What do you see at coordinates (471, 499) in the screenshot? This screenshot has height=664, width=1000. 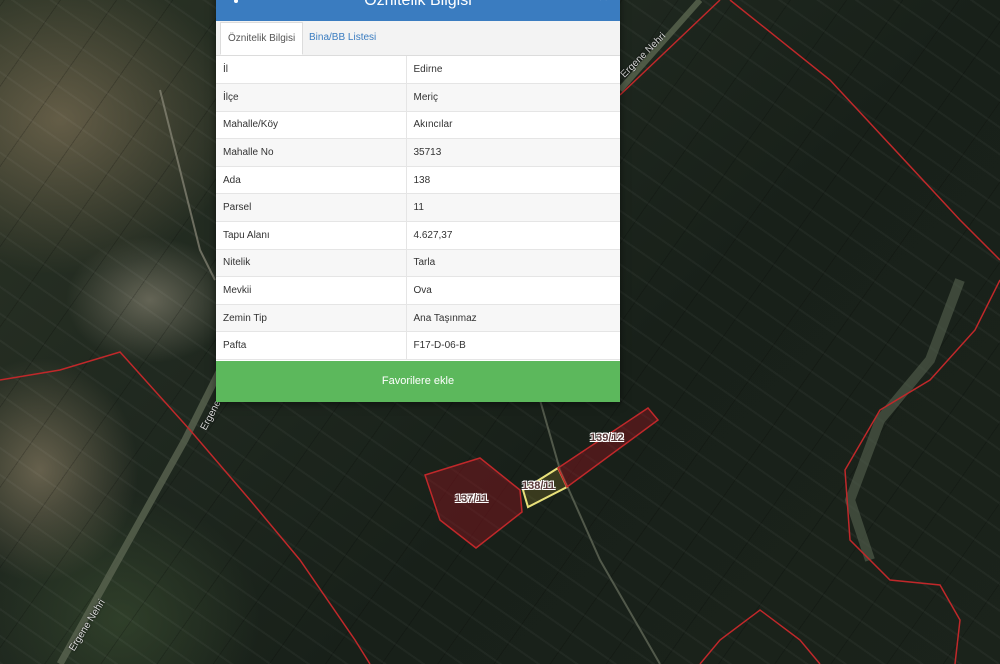 I see `parcel-label: 137/11` at bounding box center [471, 499].